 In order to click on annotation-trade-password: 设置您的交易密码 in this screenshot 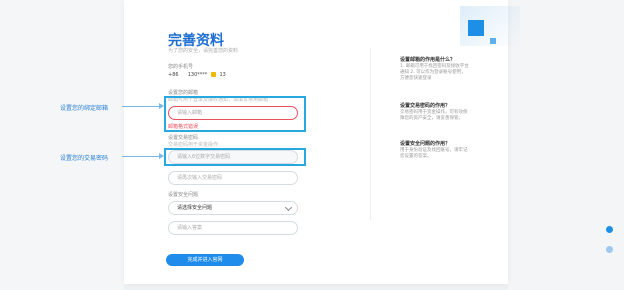, I will do `click(84, 158)`.